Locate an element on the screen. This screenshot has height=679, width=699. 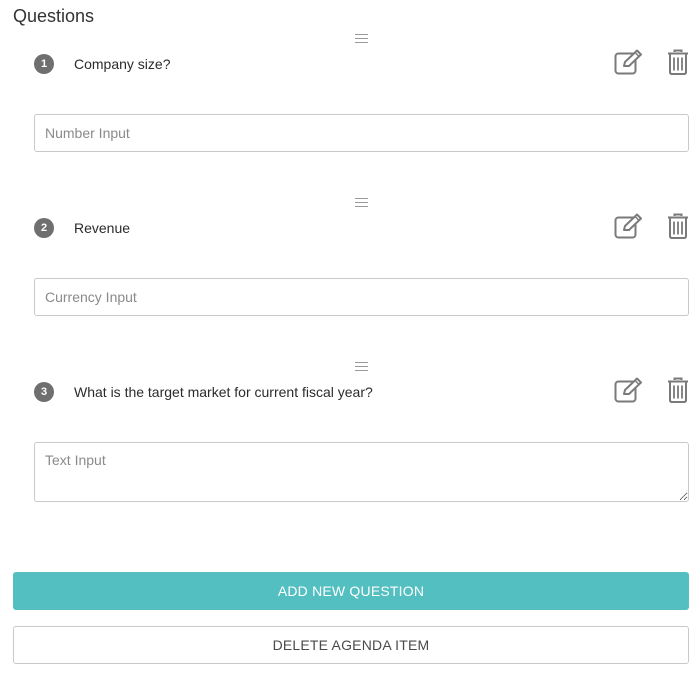
add-new-question-button: ADD NEW QUESTION is located at coordinates (351, 591).